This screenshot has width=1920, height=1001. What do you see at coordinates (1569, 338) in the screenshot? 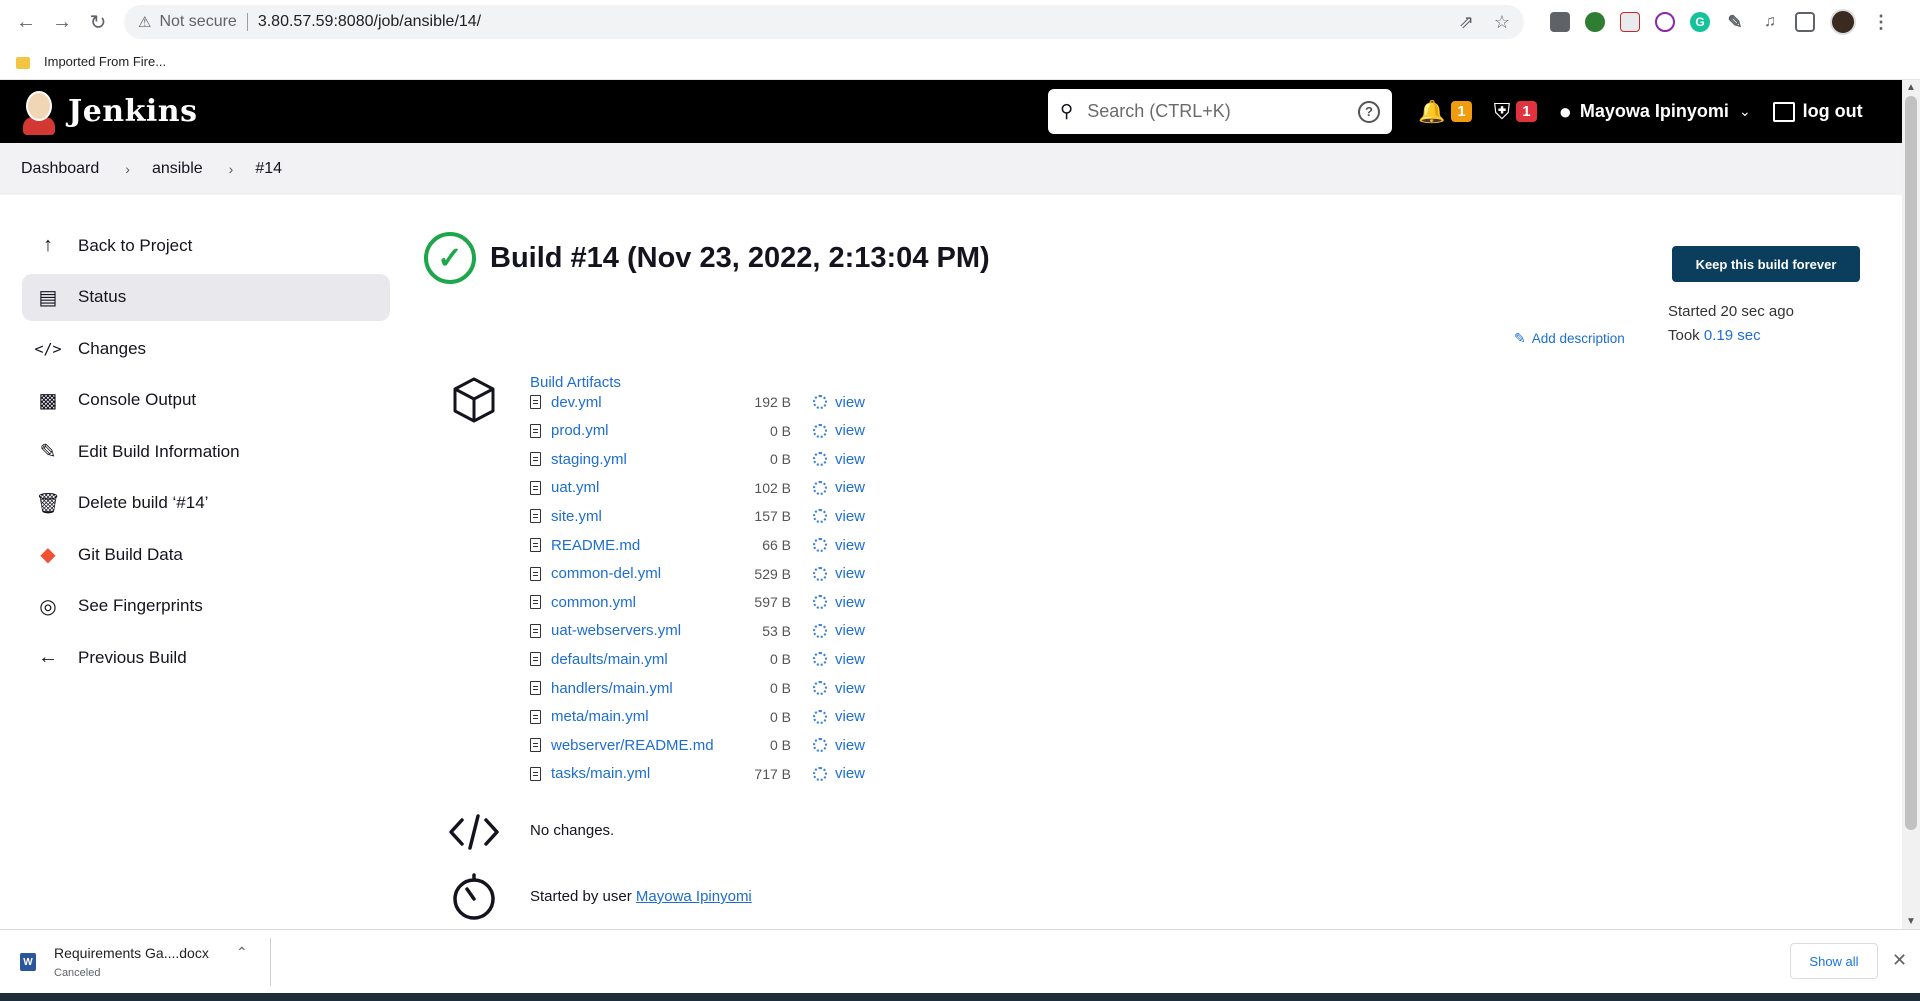
I see `add-description-link: ✎ Add description` at bounding box center [1569, 338].